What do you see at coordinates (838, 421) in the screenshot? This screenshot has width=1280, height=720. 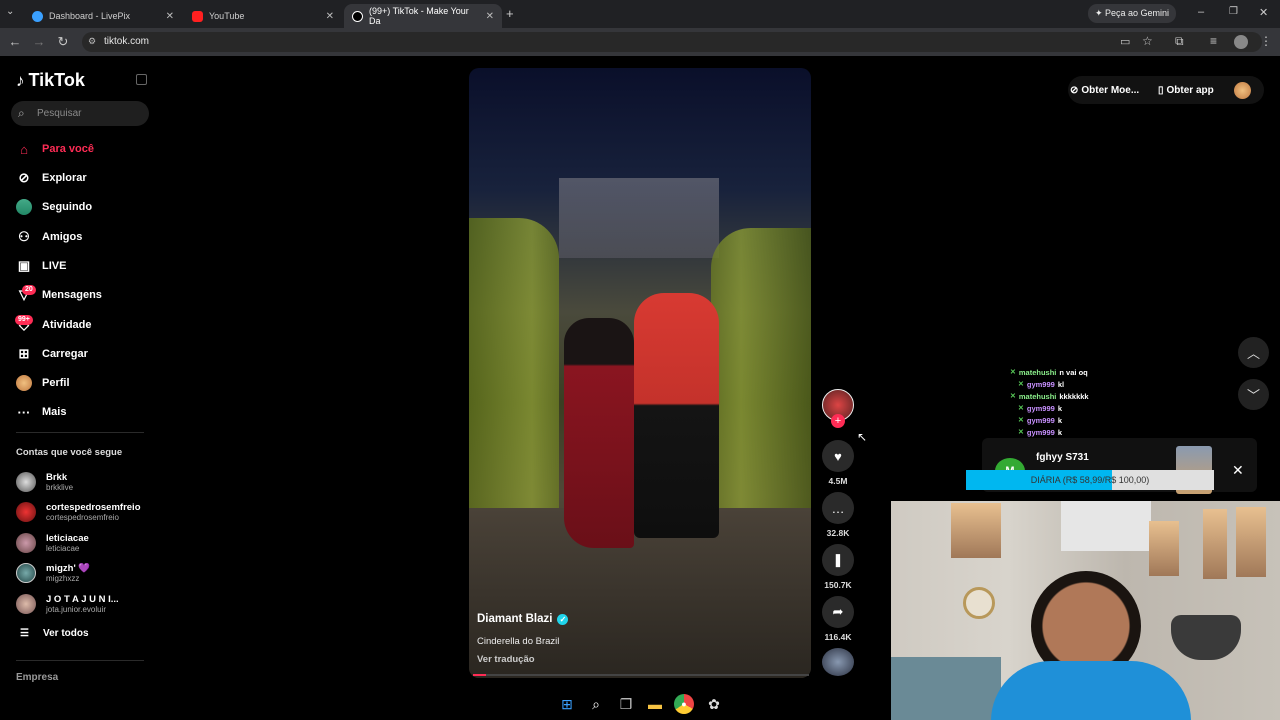 I see `follow-plus-icon: +` at bounding box center [838, 421].